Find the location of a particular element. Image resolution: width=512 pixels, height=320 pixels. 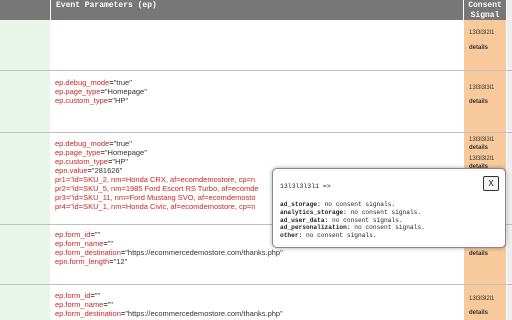

param-value: "281626" is located at coordinates (107, 170).